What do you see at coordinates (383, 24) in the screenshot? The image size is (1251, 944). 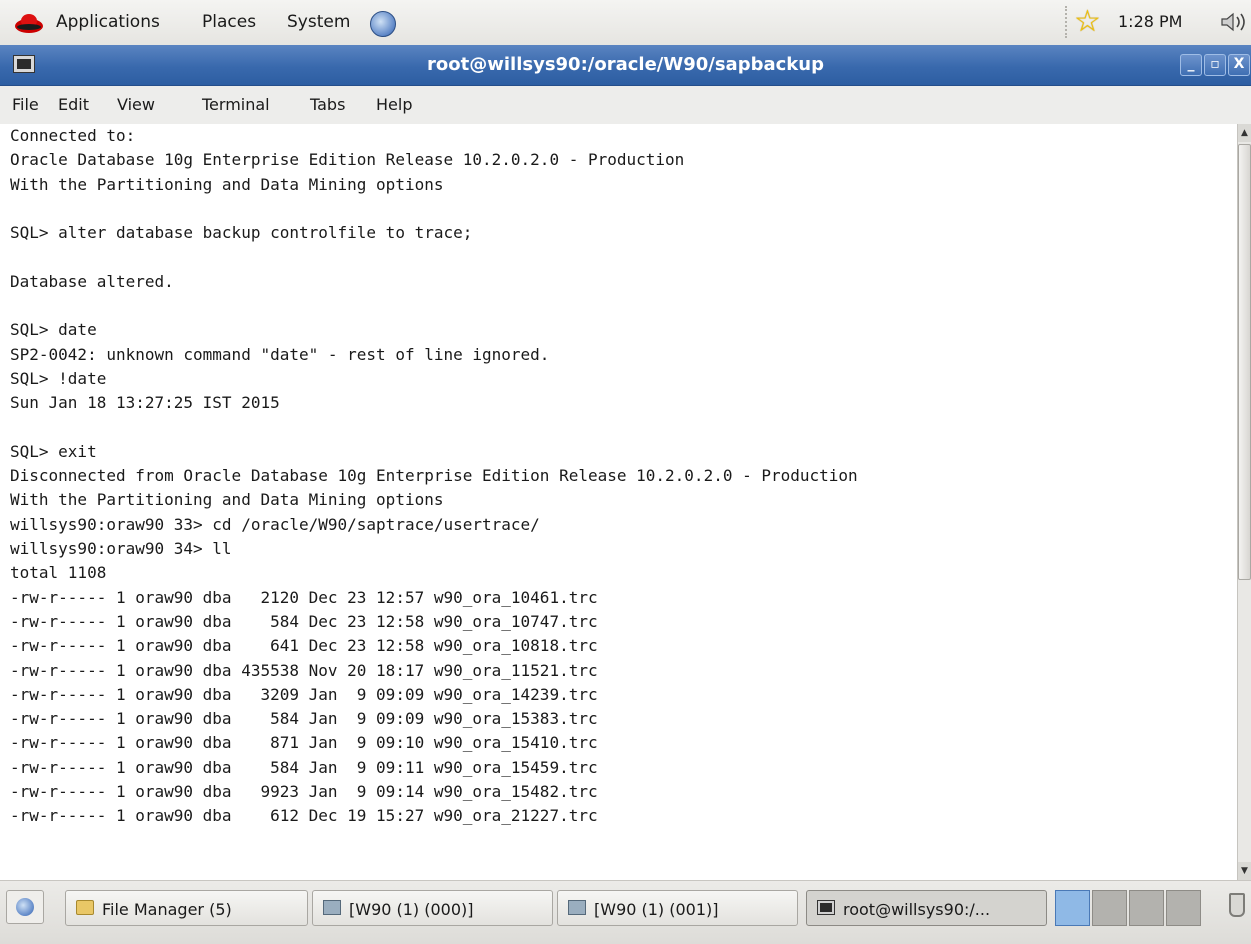 I see `network-icon` at bounding box center [383, 24].